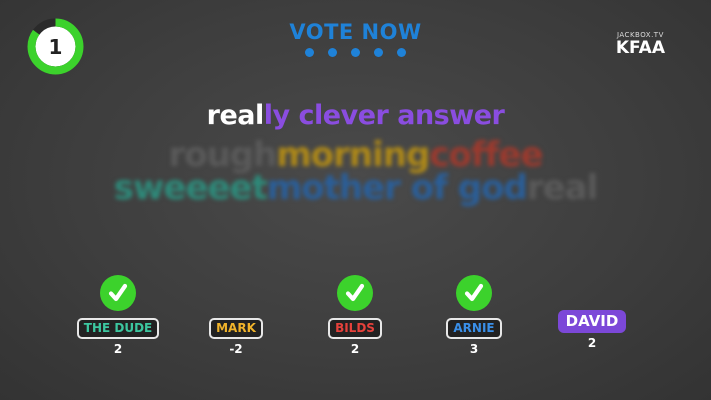  I want to click on player-score: 3, so click(474, 349).